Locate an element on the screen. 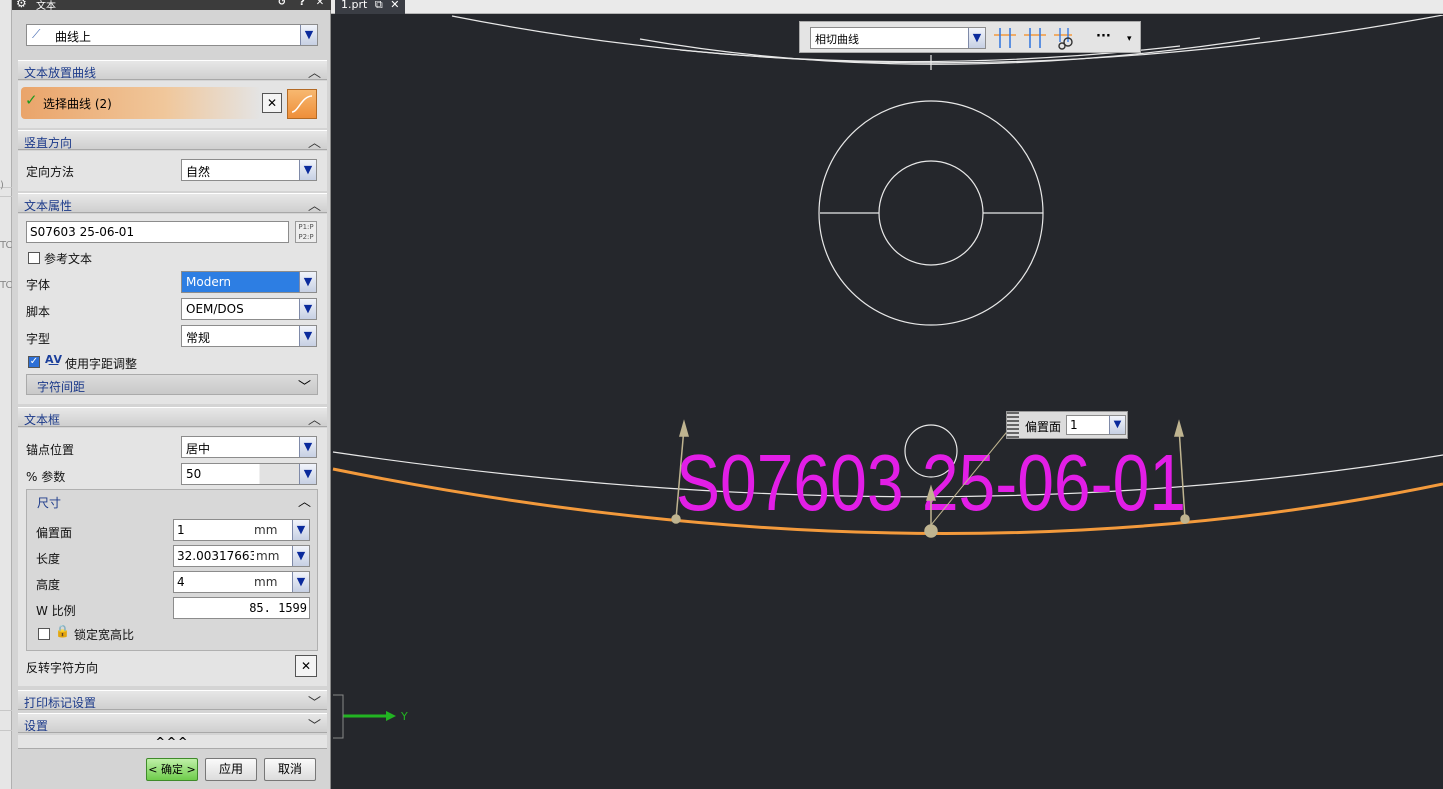 The width and height of the screenshot is (1443, 789). w-ratio-label: W 比例 is located at coordinates (56, 611).